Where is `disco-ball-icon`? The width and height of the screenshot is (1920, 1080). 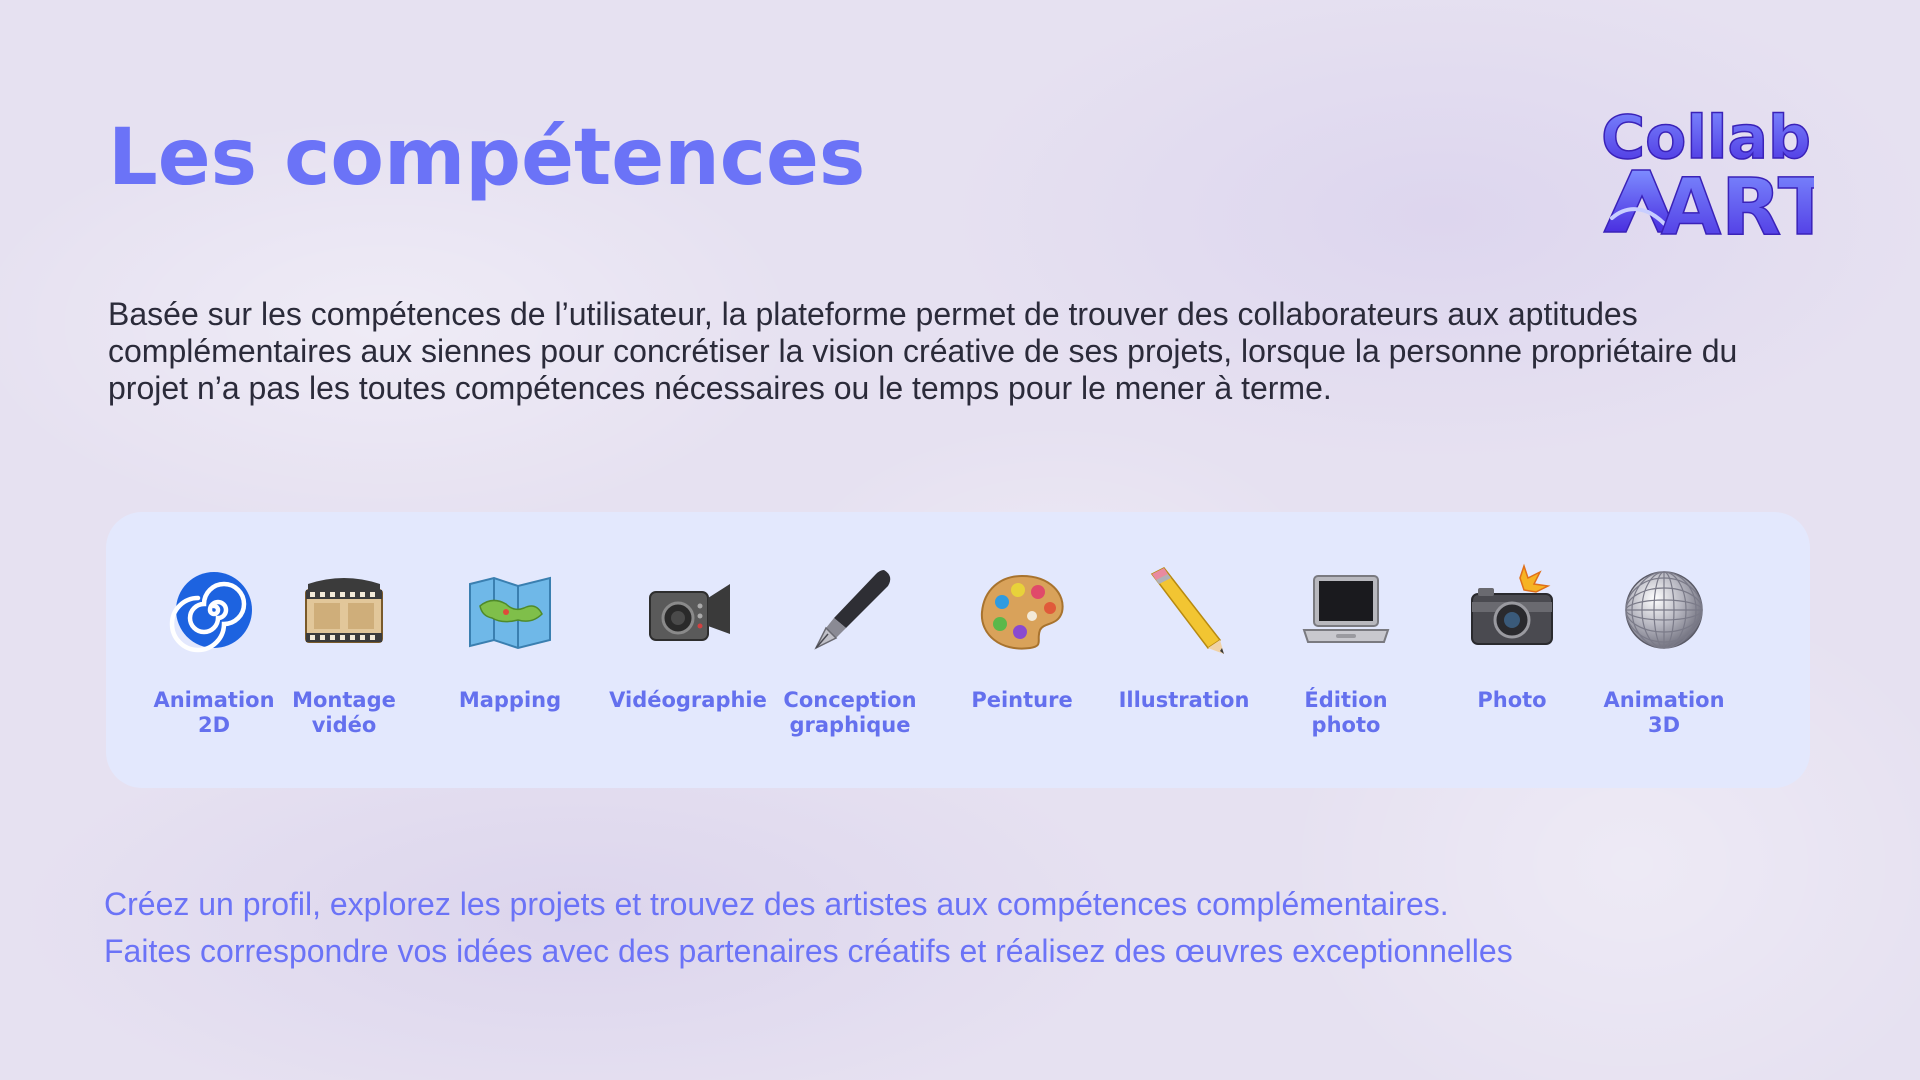
disco-ball-icon is located at coordinates (1664, 610).